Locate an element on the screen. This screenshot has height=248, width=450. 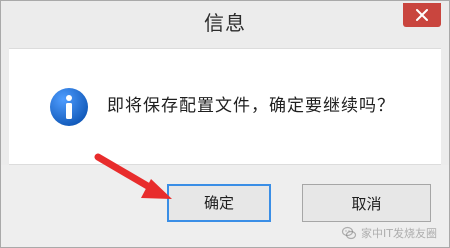
close-button is located at coordinates (422, 15).